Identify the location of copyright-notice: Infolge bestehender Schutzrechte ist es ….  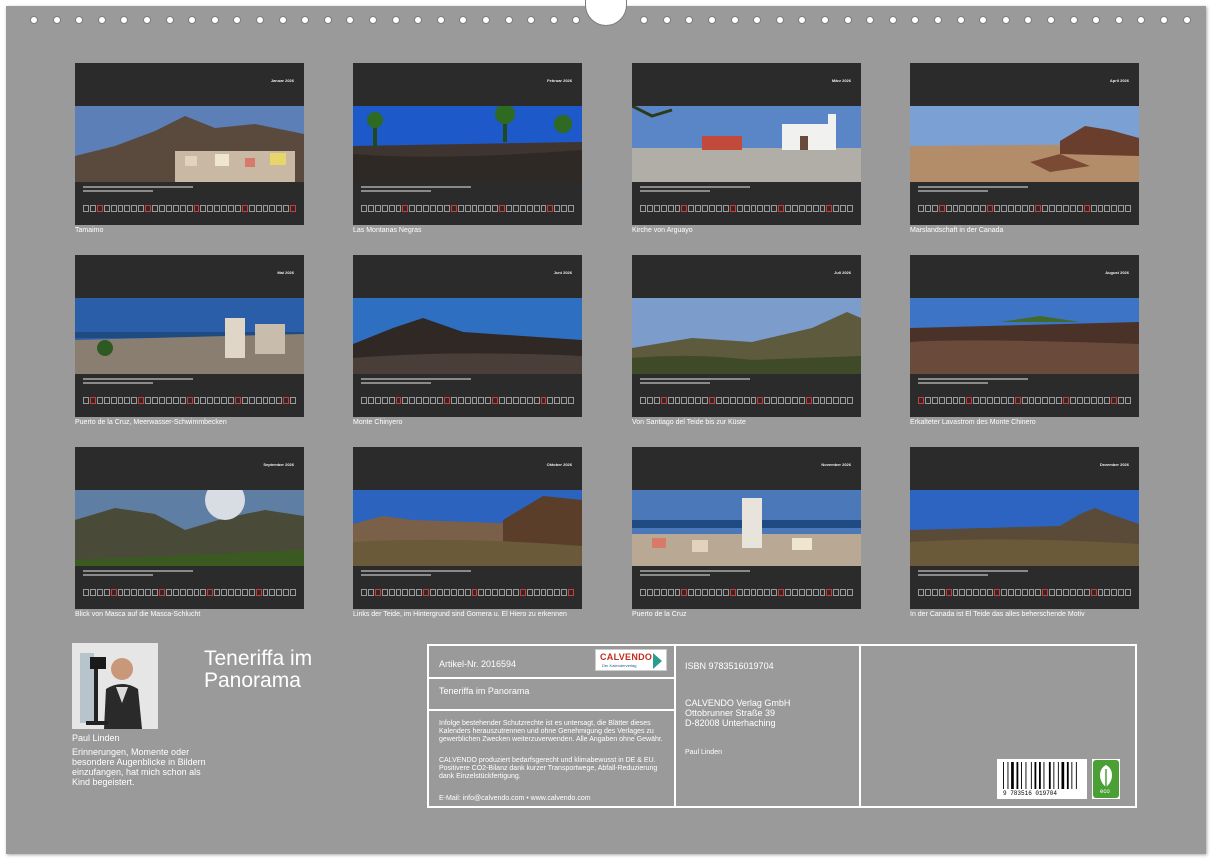
(551, 731).